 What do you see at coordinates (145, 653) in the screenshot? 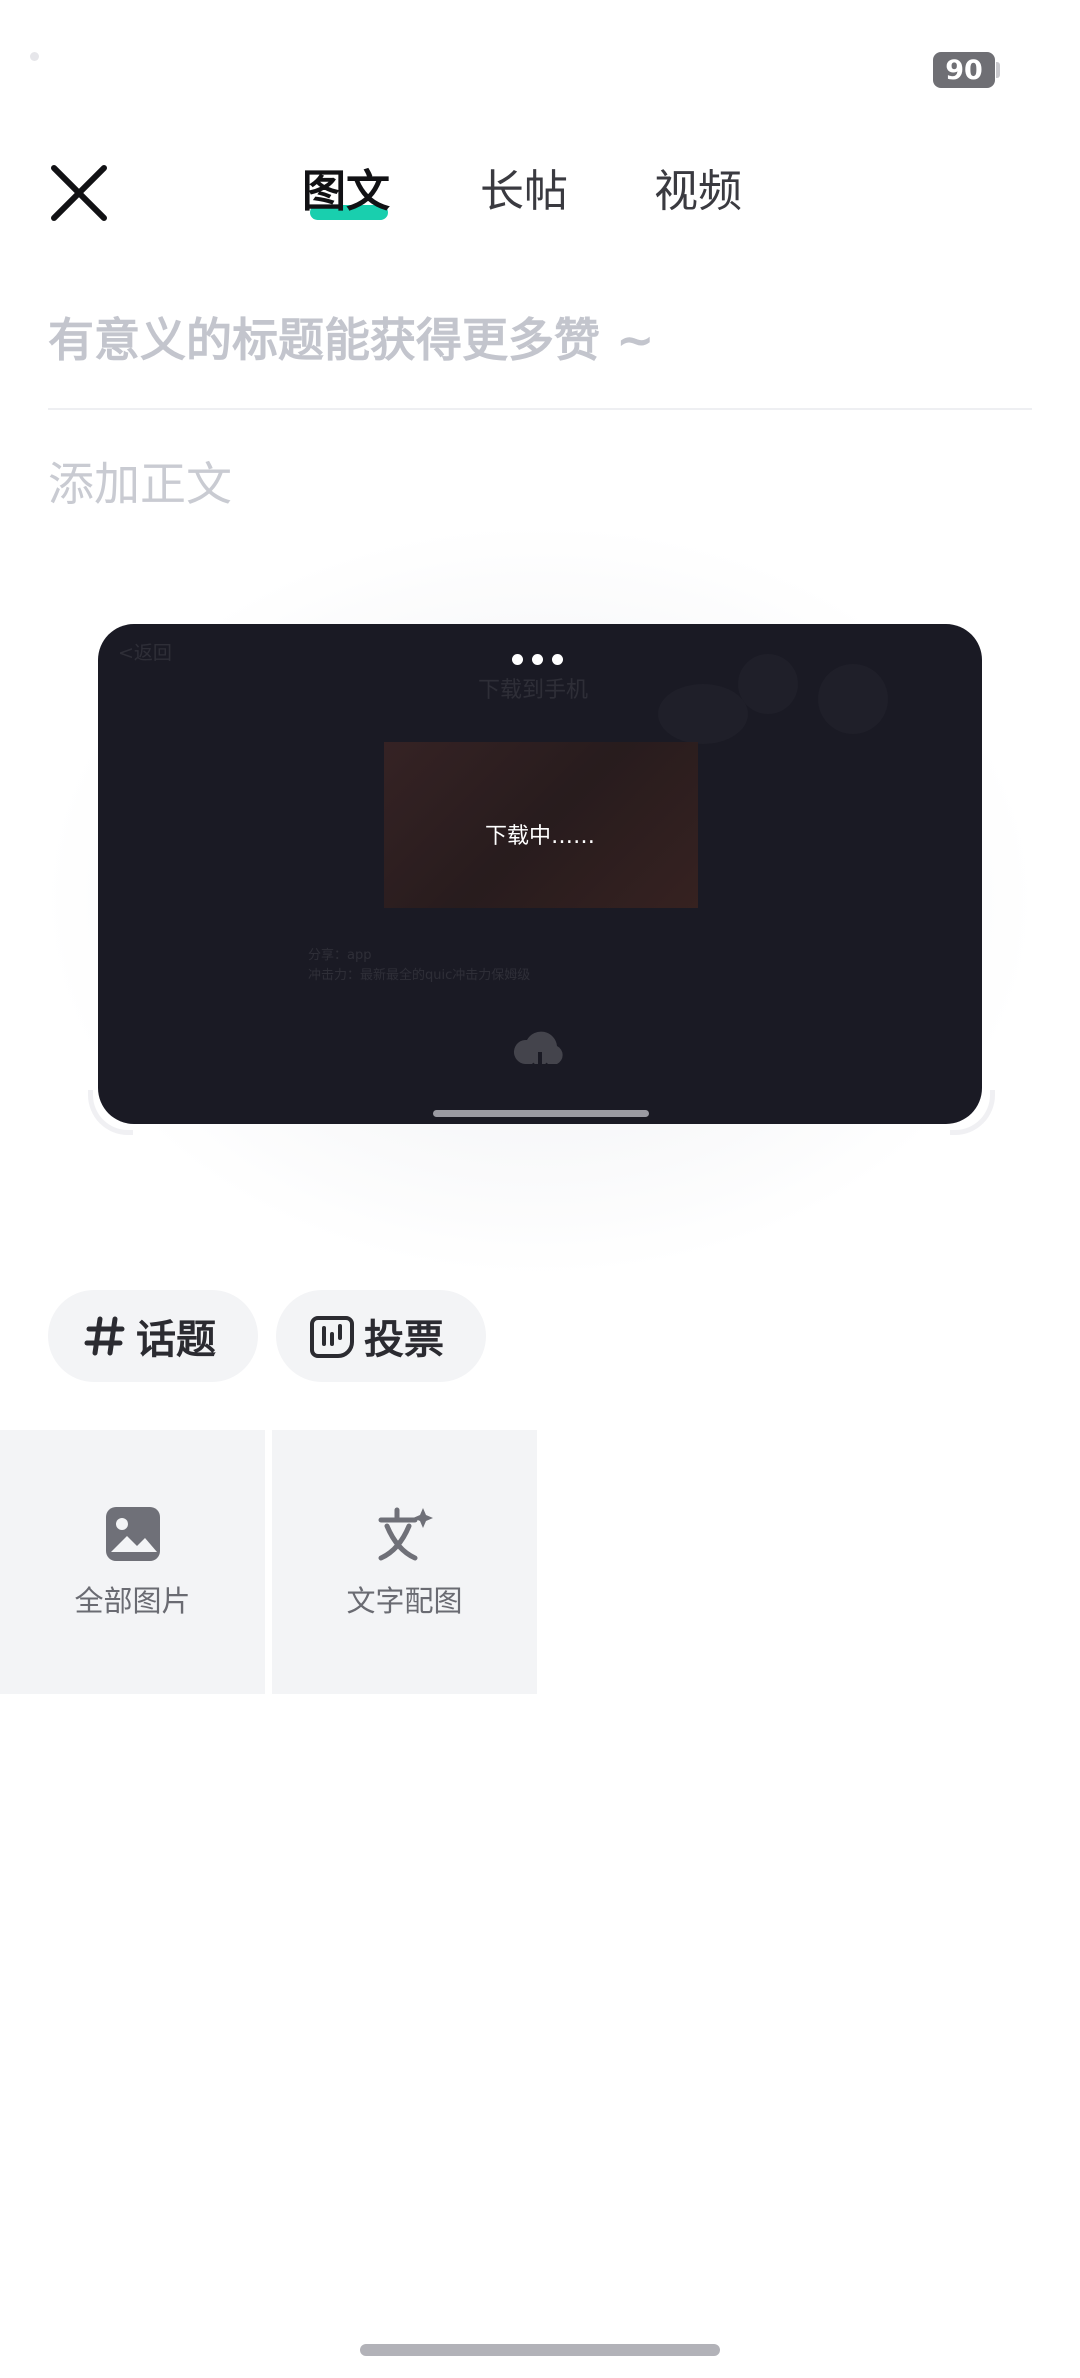
I see `background-back-text: <返回` at bounding box center [145, 653].